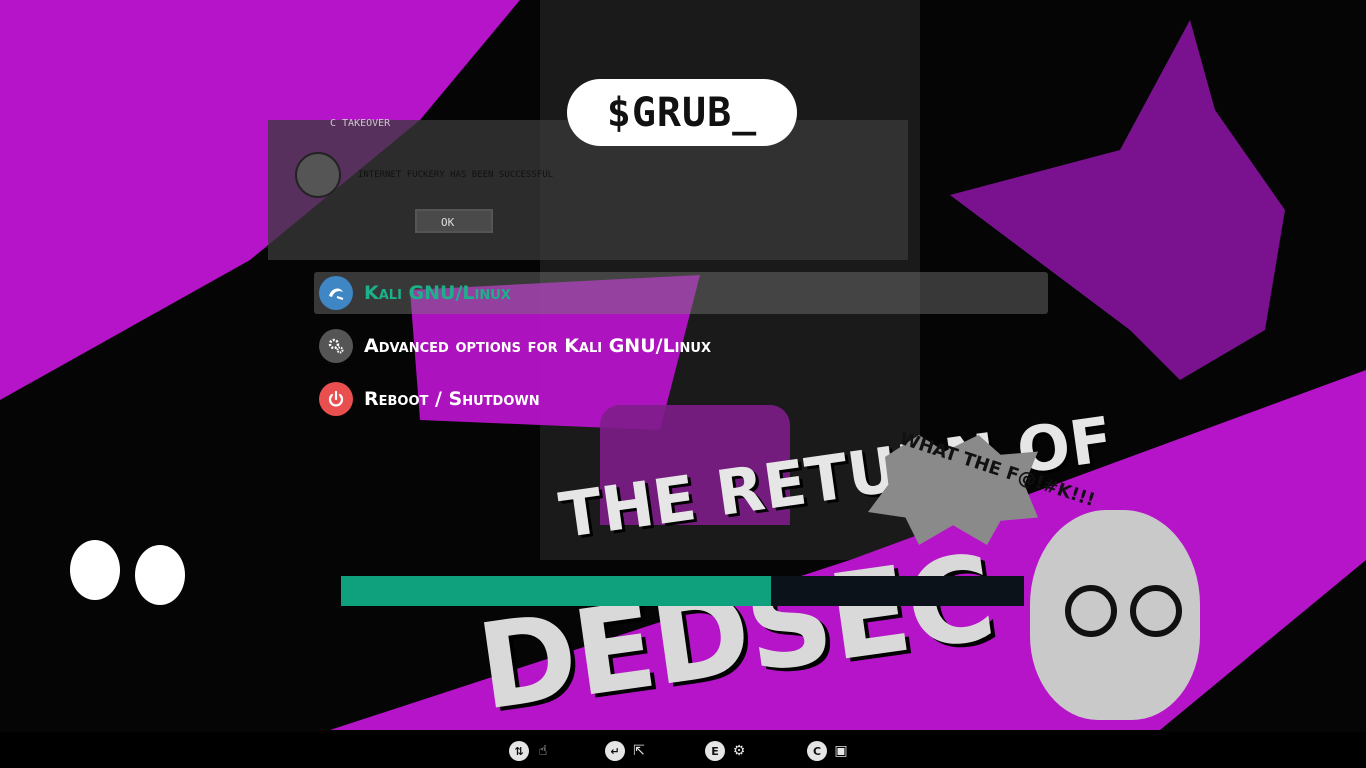 Image resolution: width=1366 pixels, height=768 pixels. Describe the element at coordinates (726, 751) in the screenshot. I see `hint-edit: E ⚙` at that location.